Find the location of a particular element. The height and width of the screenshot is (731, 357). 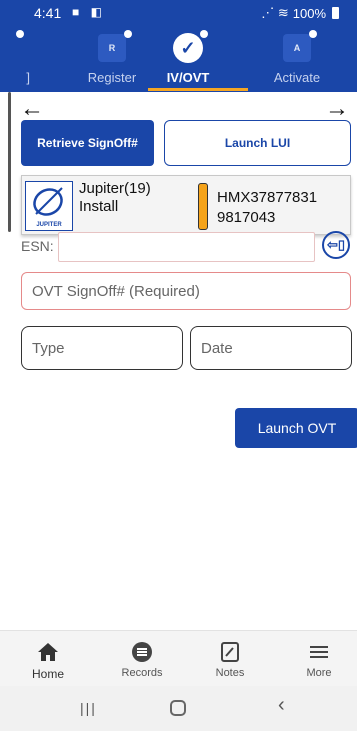

step-label: Register is located at coordinates (112, 77).